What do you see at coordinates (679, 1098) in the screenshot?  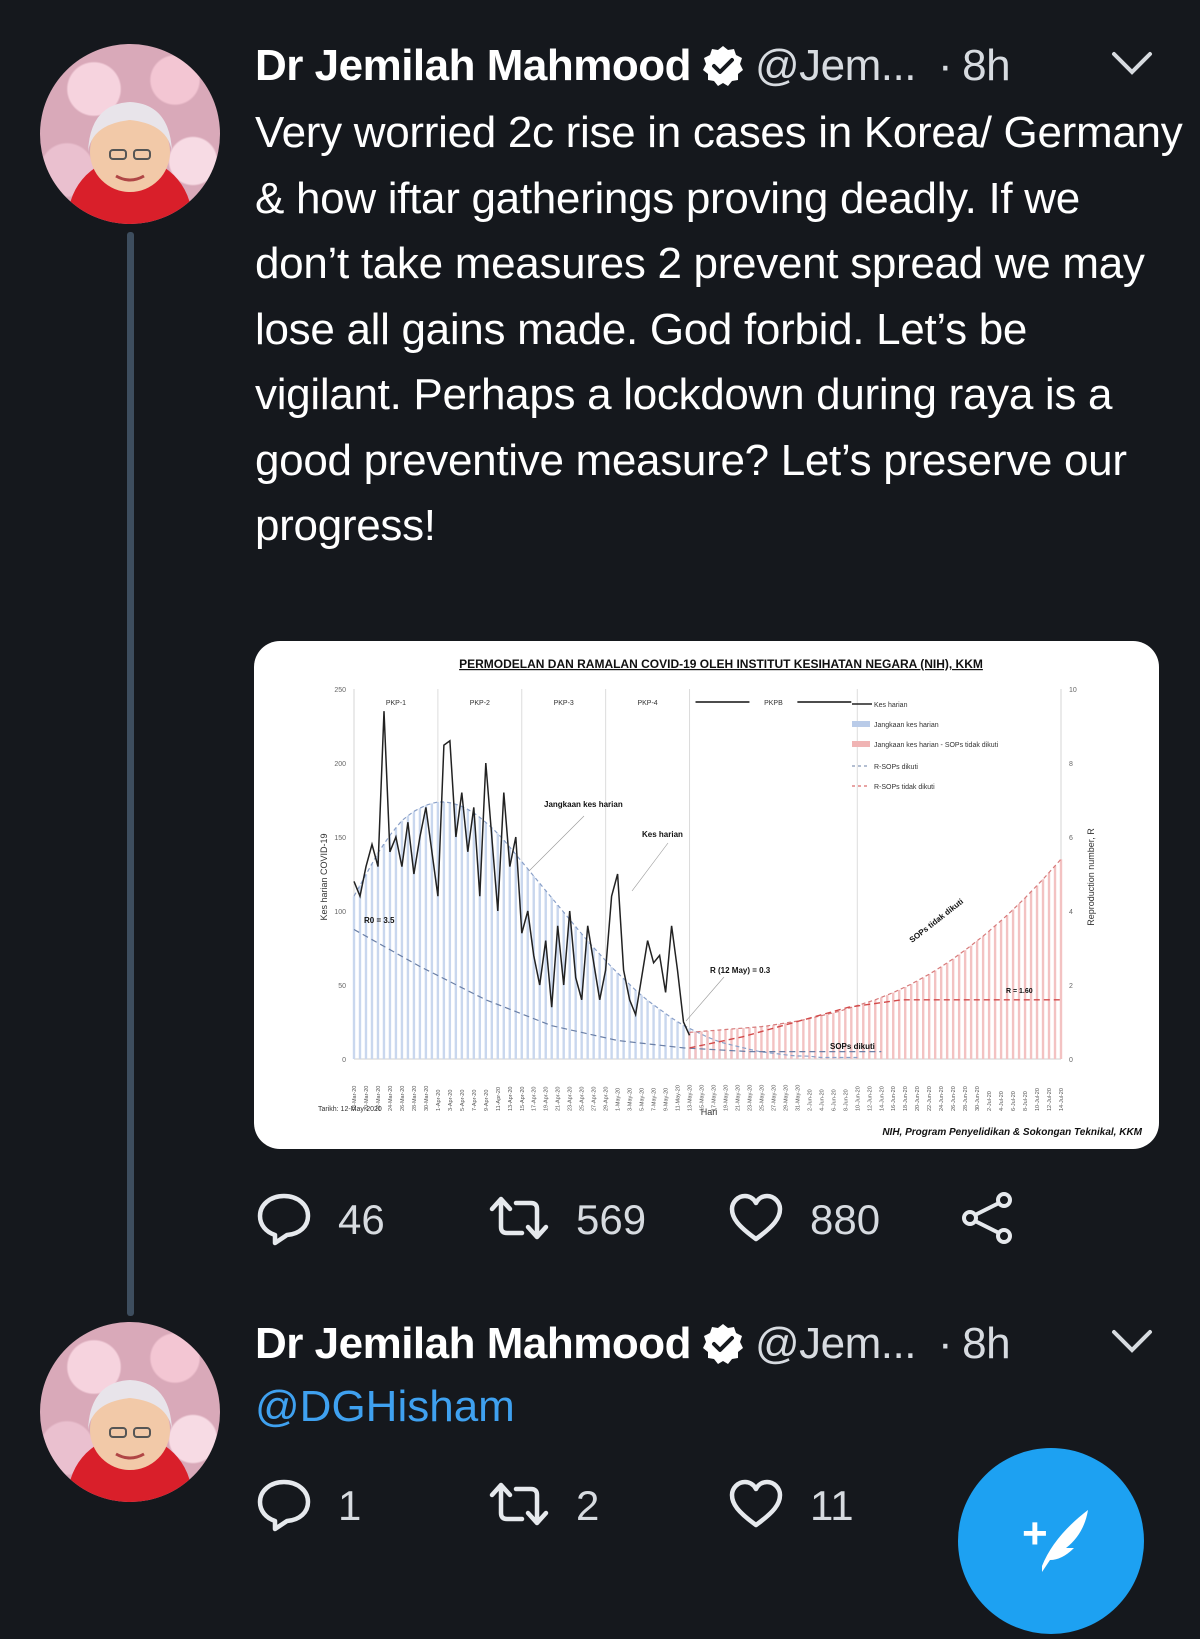 I see `date-tick-label: 11-May-20` at bounding box center [679, 1098].